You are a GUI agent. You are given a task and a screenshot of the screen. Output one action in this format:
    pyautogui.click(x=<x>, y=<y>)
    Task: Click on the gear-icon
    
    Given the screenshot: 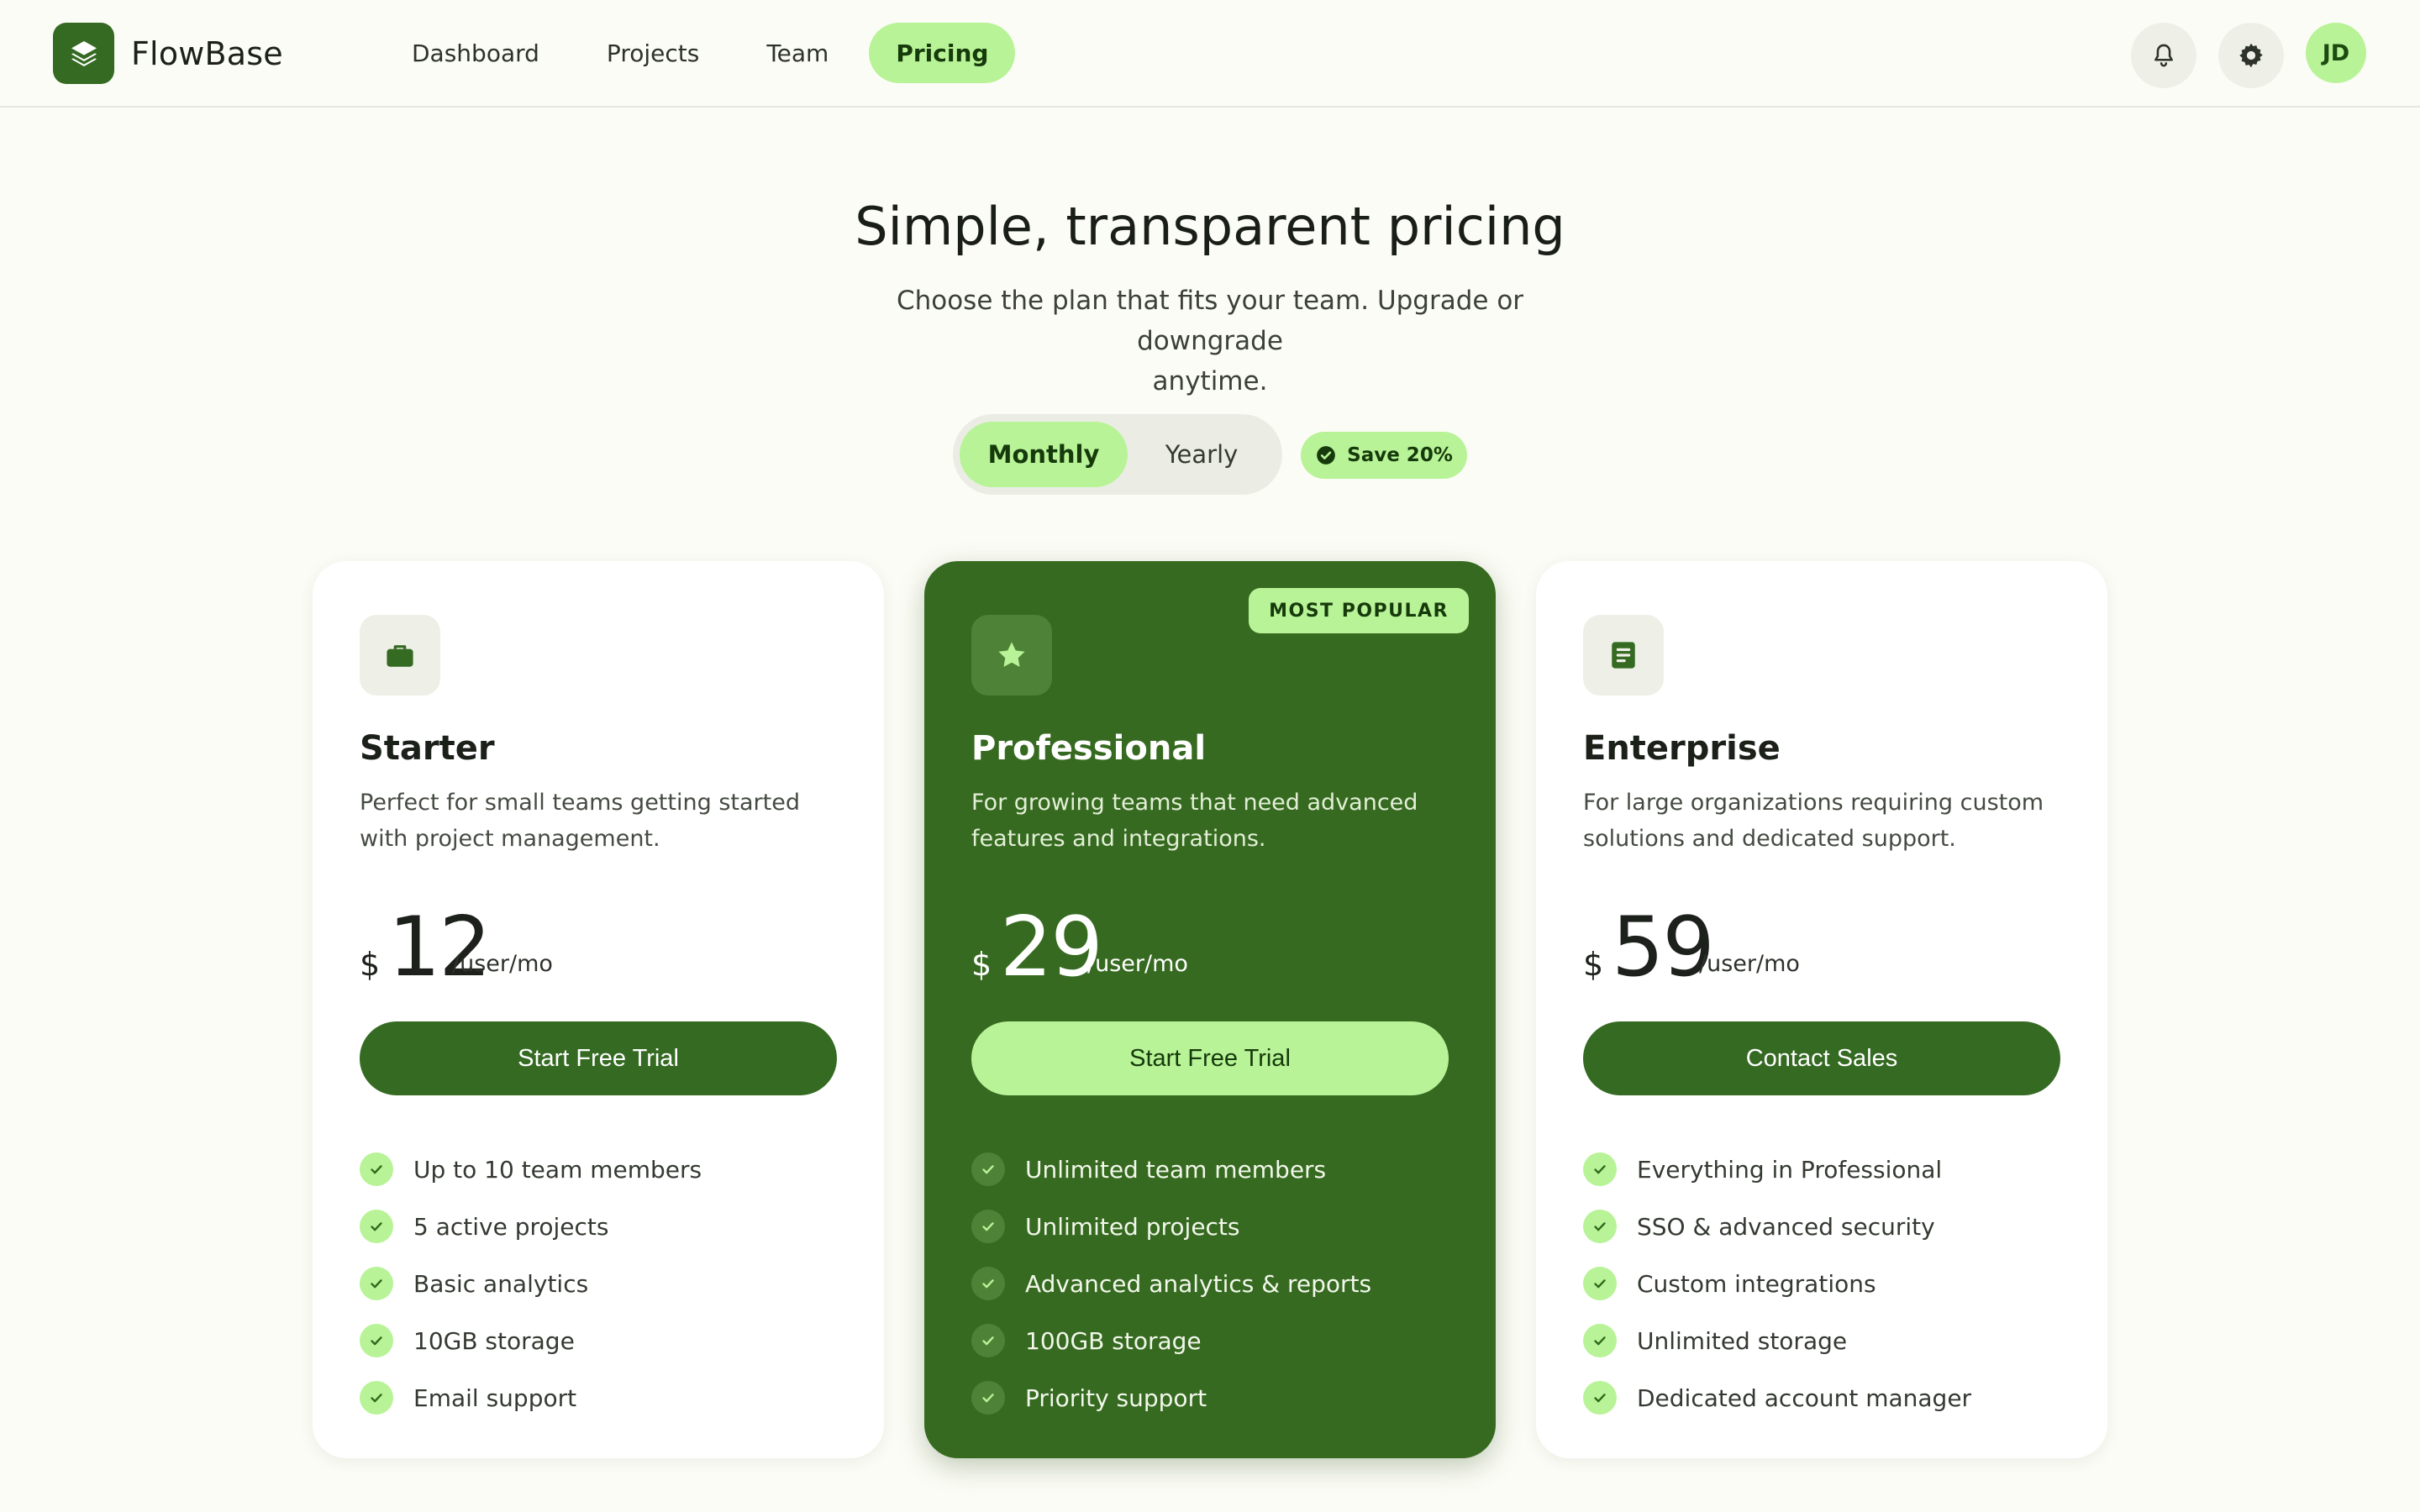 What is the action you would take?
    pyautogui.click(x=2251, y=55)
    